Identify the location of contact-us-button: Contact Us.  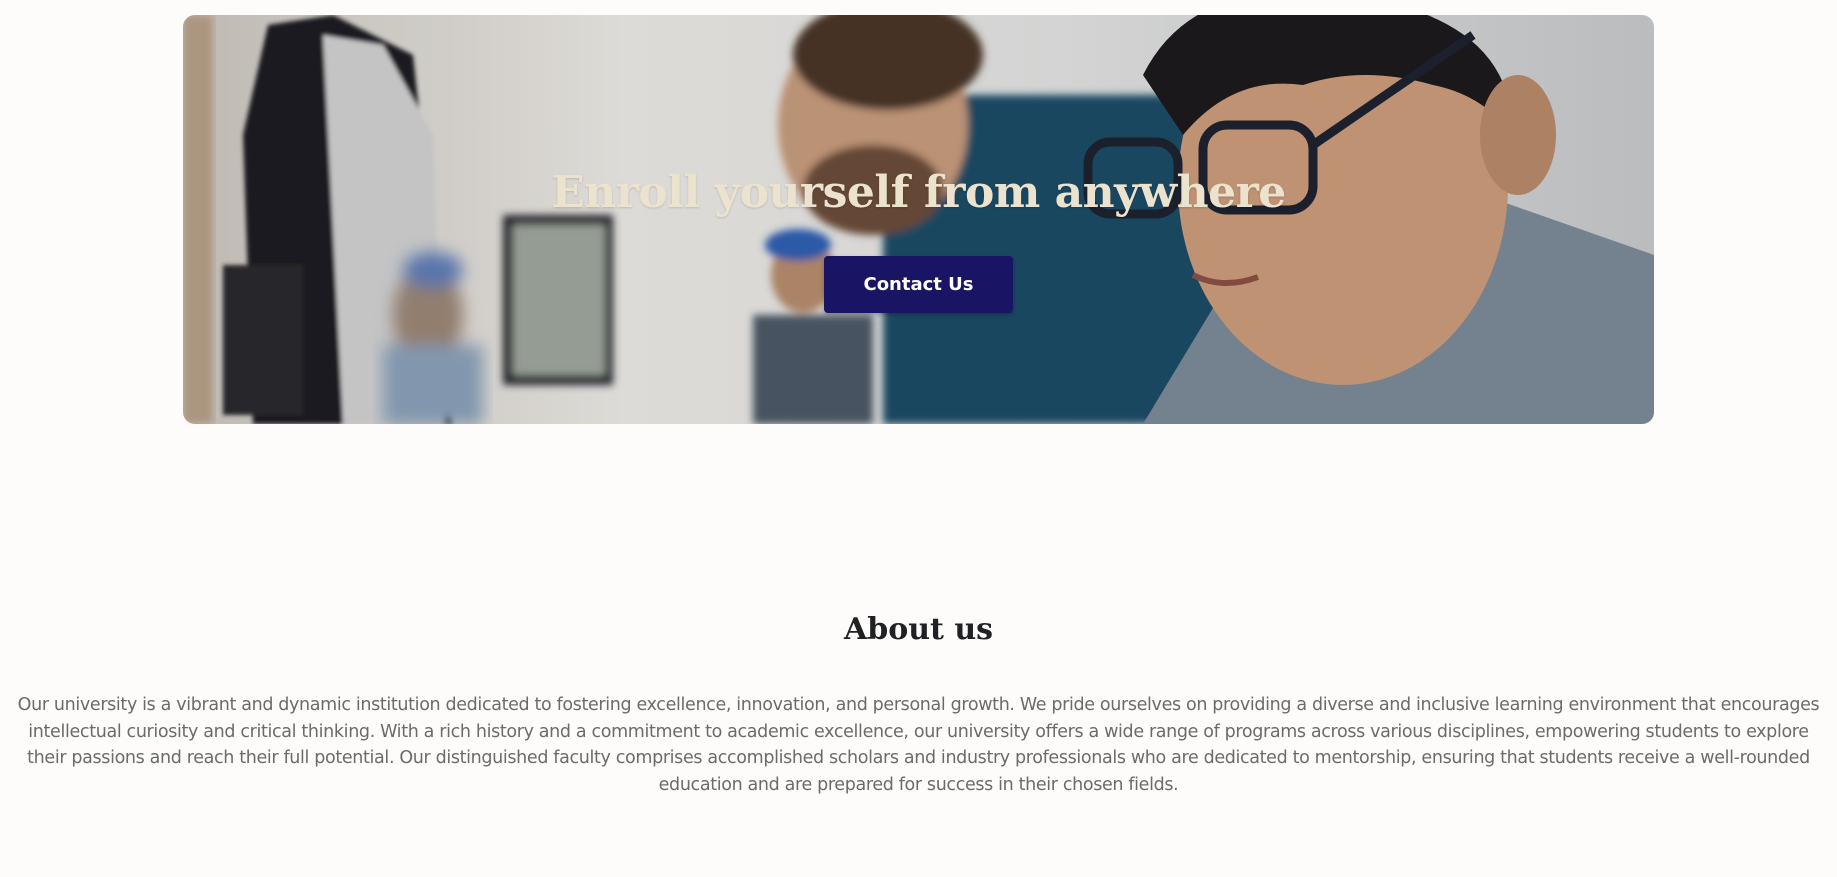
(918, 284).